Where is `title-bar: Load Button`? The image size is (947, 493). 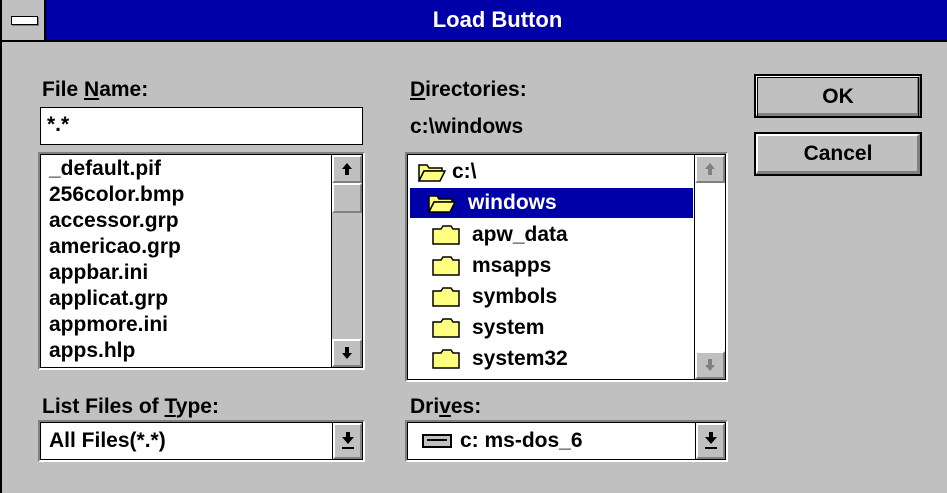
title-bar: Load Button is located at coordinates (474, 21).